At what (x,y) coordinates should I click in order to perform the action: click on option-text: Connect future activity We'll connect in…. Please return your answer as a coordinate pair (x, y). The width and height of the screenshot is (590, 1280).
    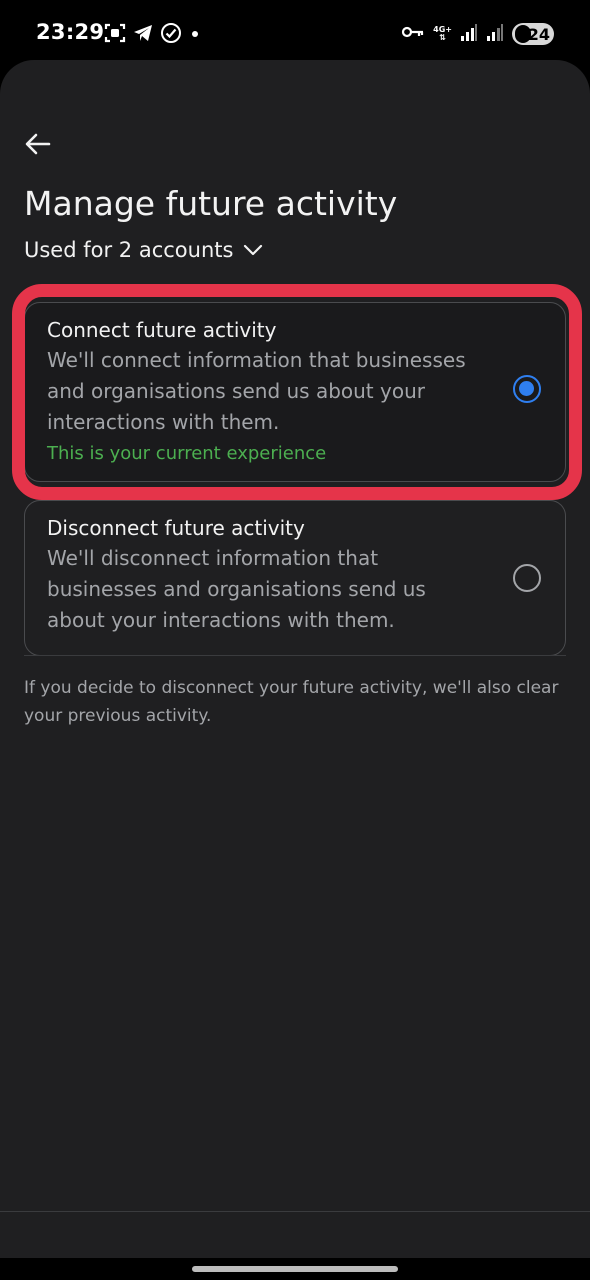
    Looking at the image, I should click on (262, 392).